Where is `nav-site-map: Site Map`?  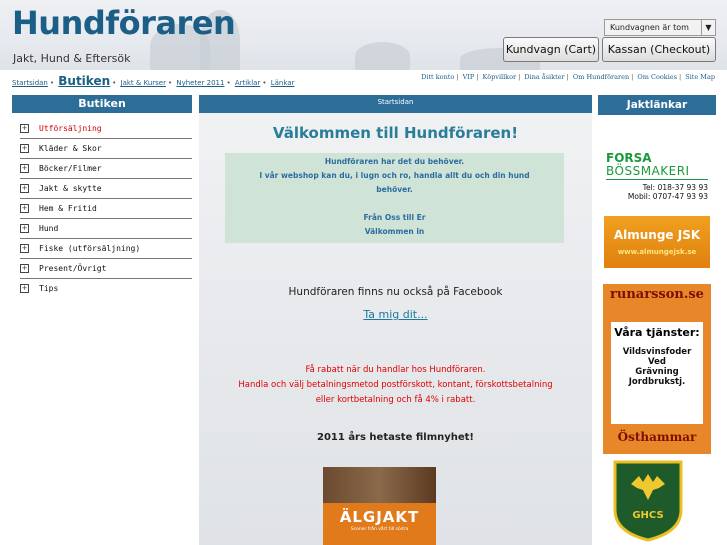 nav-site-map: Site Map is located at coordinates (700, 77).